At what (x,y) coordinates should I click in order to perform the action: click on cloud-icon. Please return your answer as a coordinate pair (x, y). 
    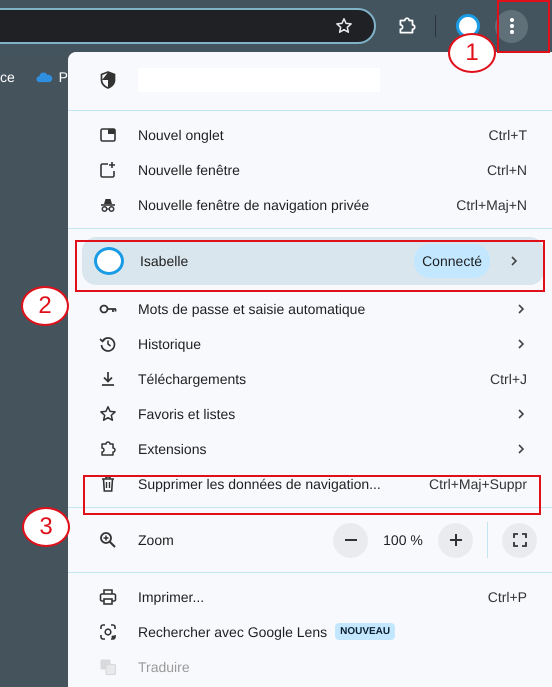
    Looking at the image, I should click on (44, 77).